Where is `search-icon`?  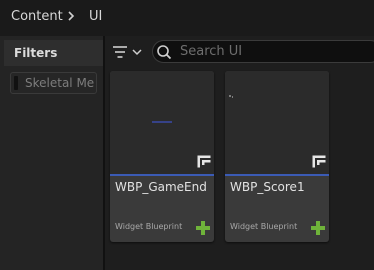 search-icon is located at coordinates (164, 52).